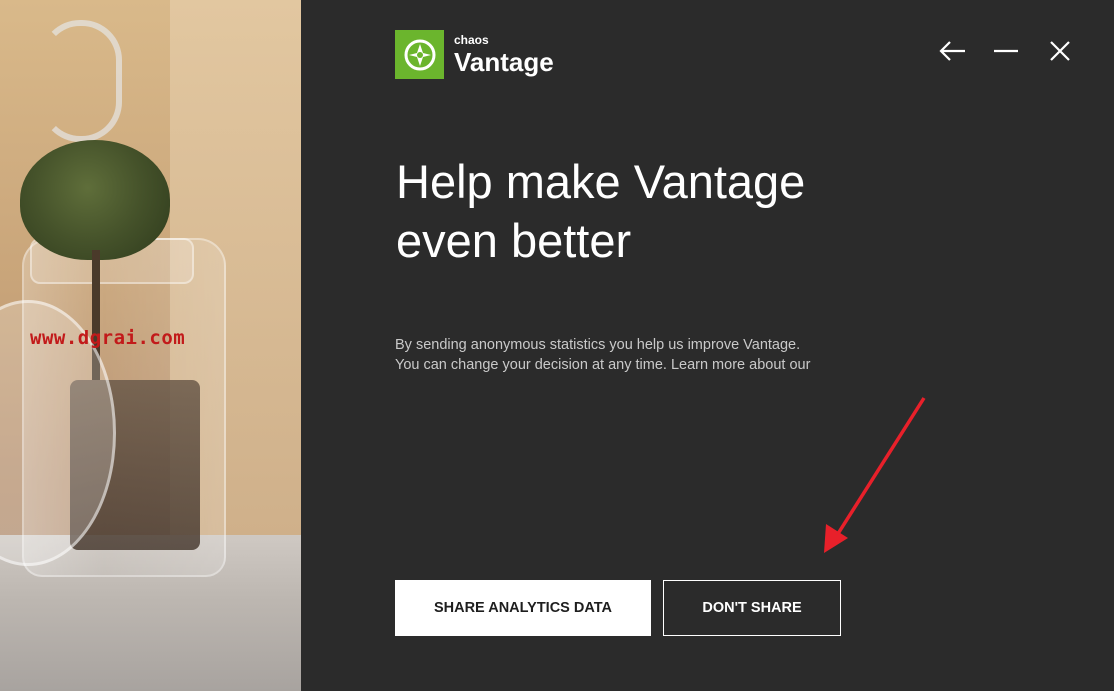 This screenshot has width=1114, height=691. I want to click on app-logo: chaos Vantage, so click(474, 54).